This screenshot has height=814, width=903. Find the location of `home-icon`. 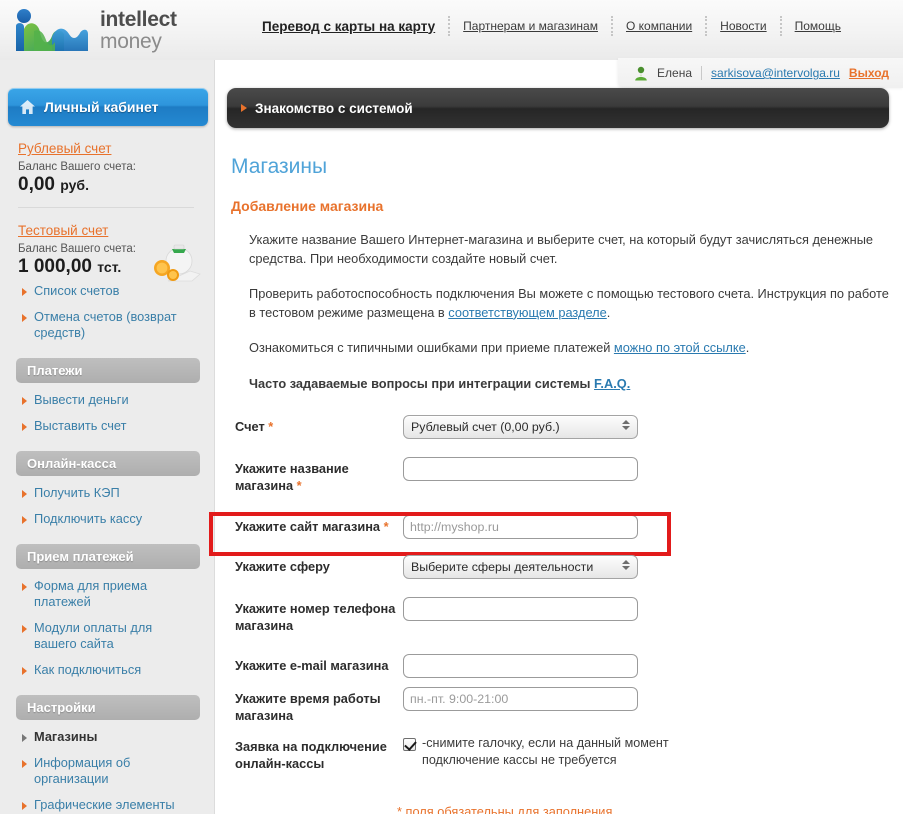

home-icon is located at coordinates (27, 107).